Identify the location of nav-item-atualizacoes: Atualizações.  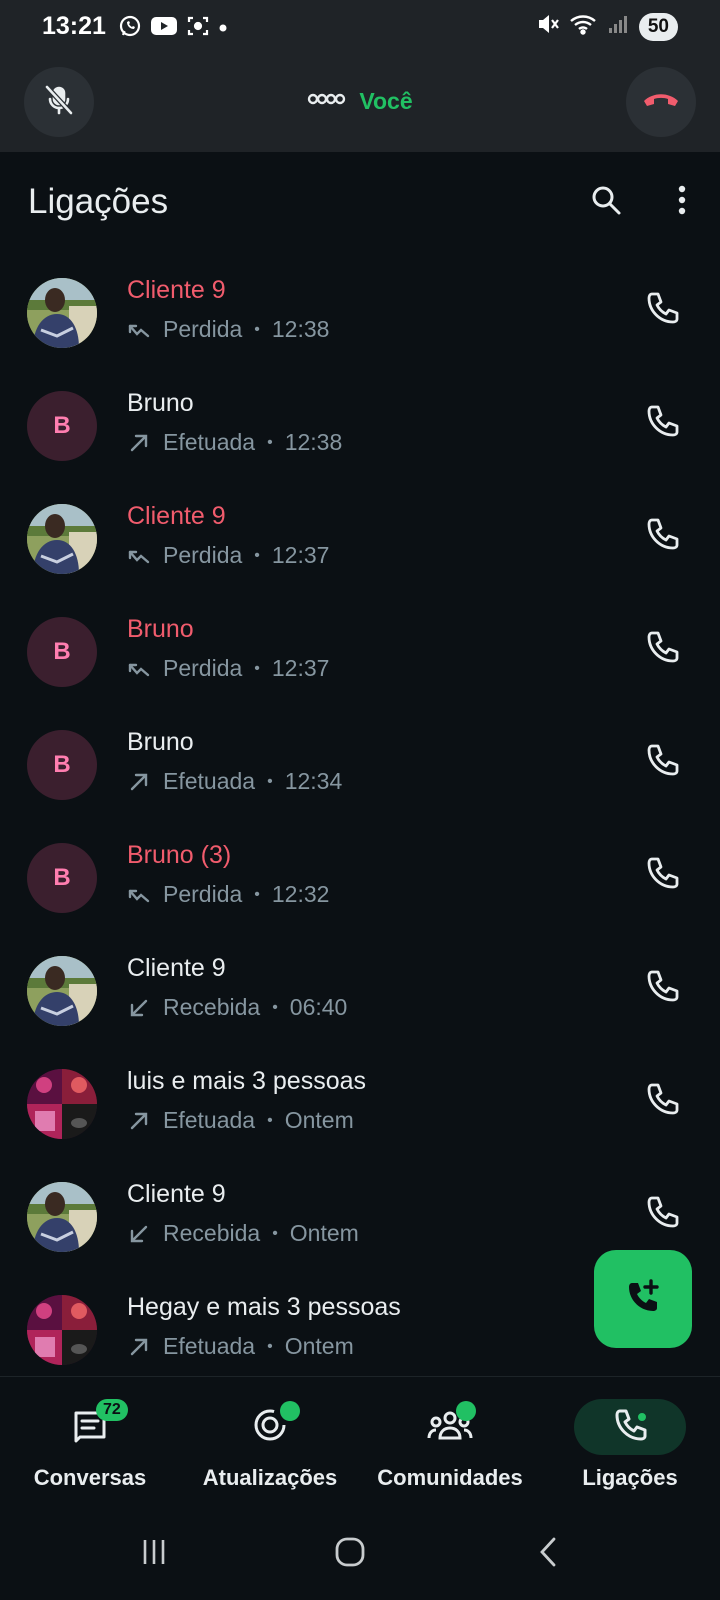
(270, 1449).